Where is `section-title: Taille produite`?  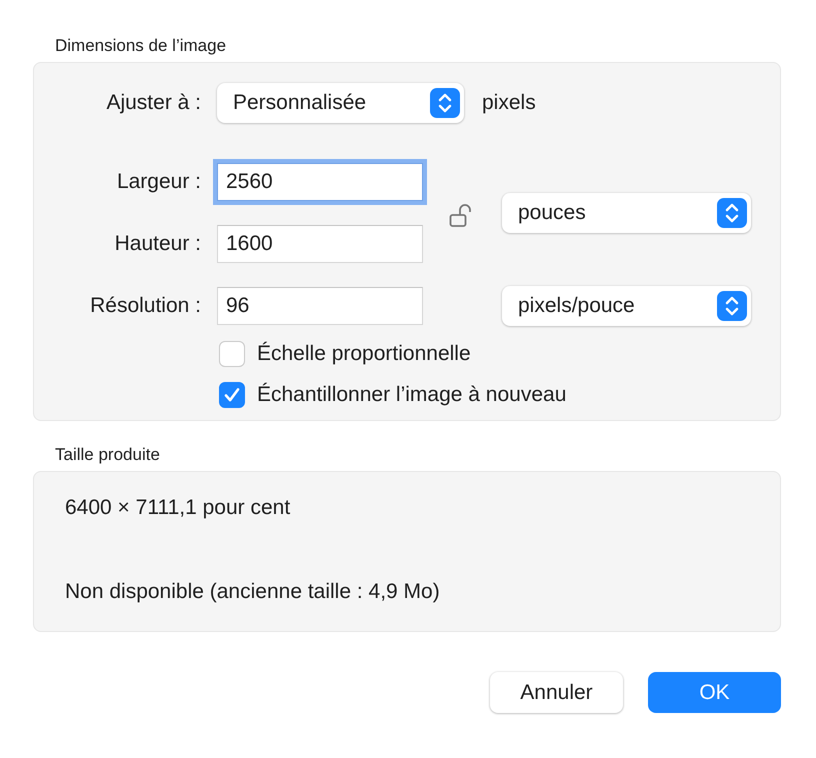 section-title: Taille produite is located at coordinates (107, 455).